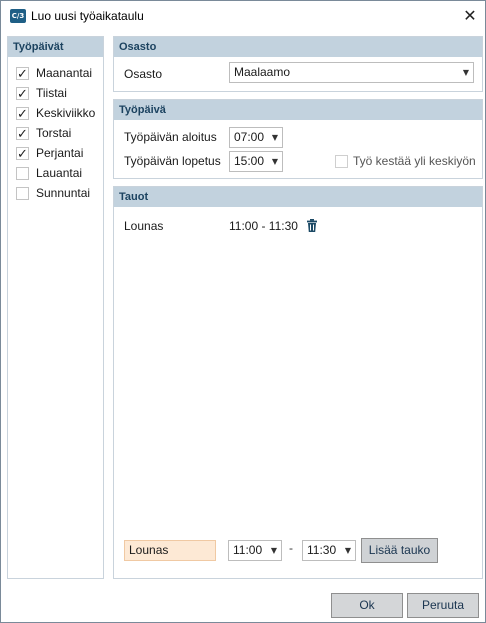 This screenshot has height=623, width=486. Describe the element at coordinates (243, 16) in the screenshot. I see `title-bar: C/3 Luo uusi työaikataulu ✕` at that location.